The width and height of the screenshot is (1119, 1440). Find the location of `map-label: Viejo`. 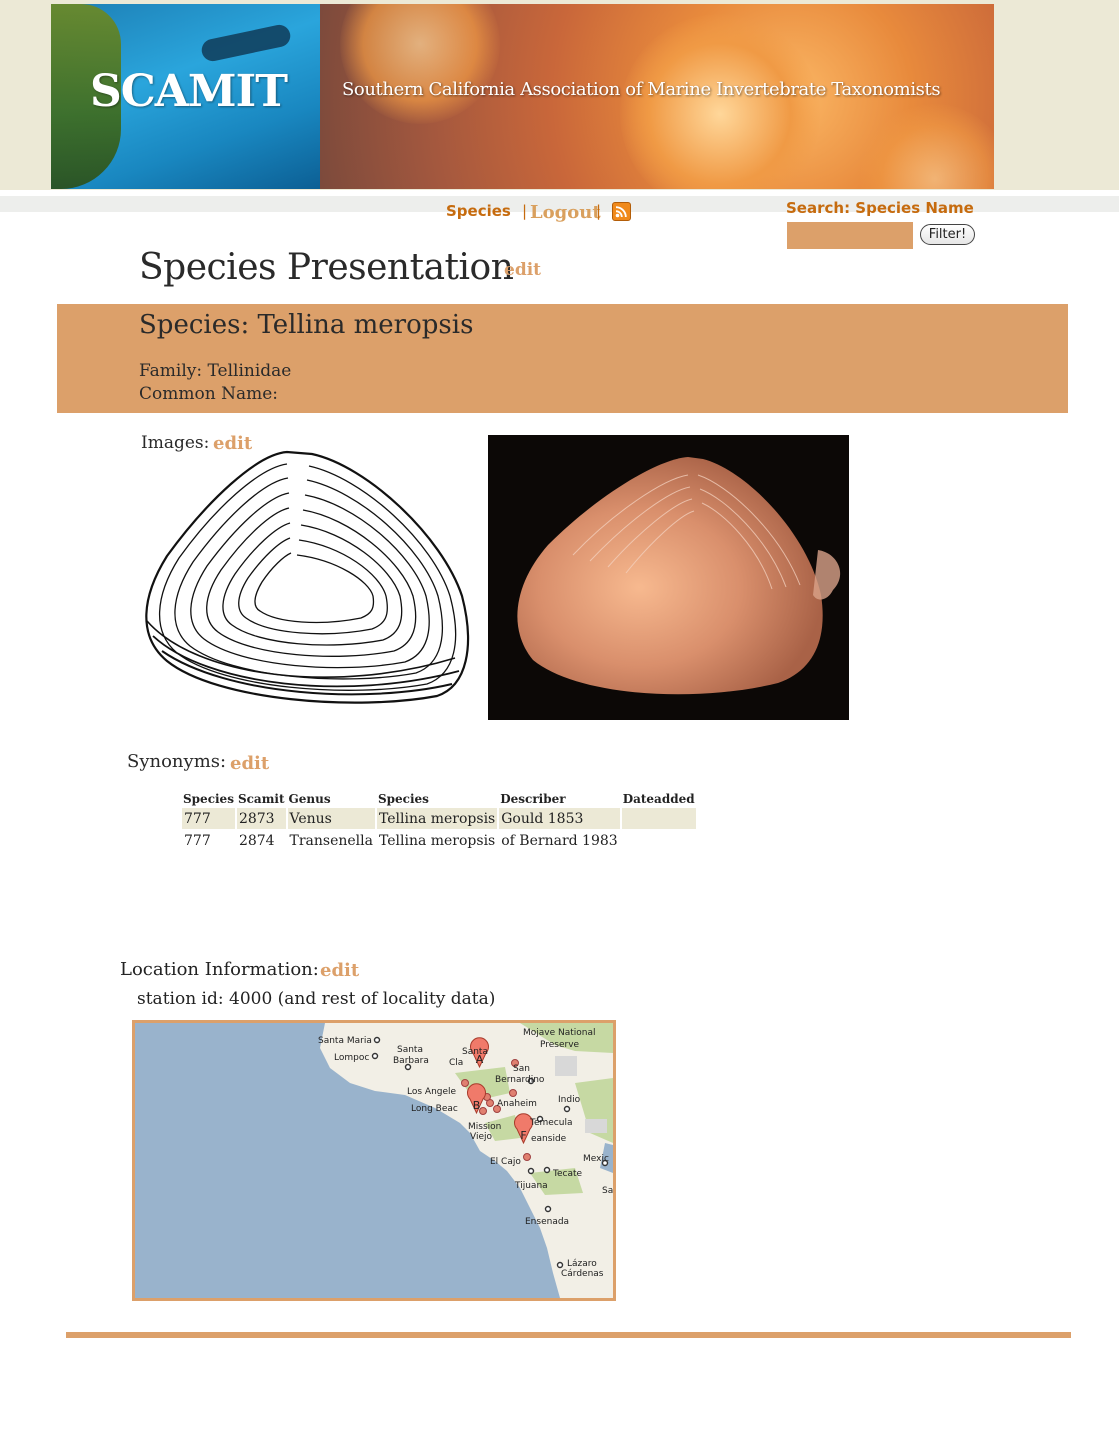

map-label: Viejo is located at coordinates (481, 1137).